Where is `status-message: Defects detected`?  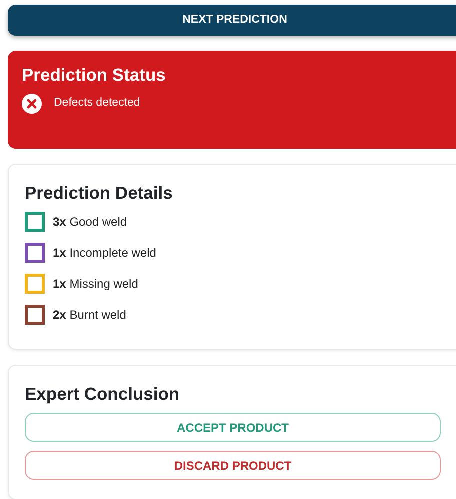
status-message: Defects detected is located at coordinates (97, 104).